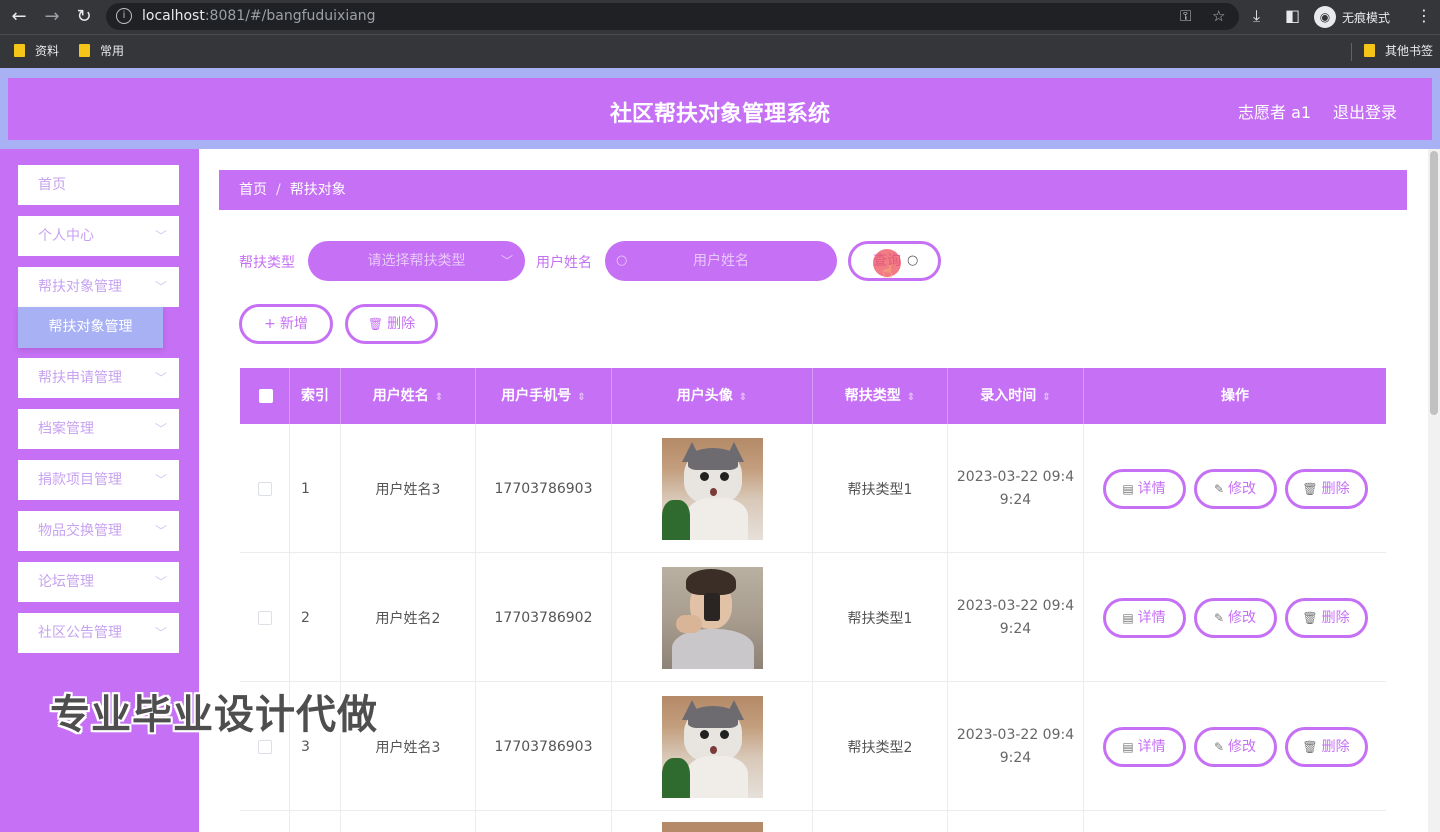  What do you see at coordinates (1352, 17) in the screenshot?
I see `incognito-badge: ◉ 无痕模式` at bounding box center [1352, 17].